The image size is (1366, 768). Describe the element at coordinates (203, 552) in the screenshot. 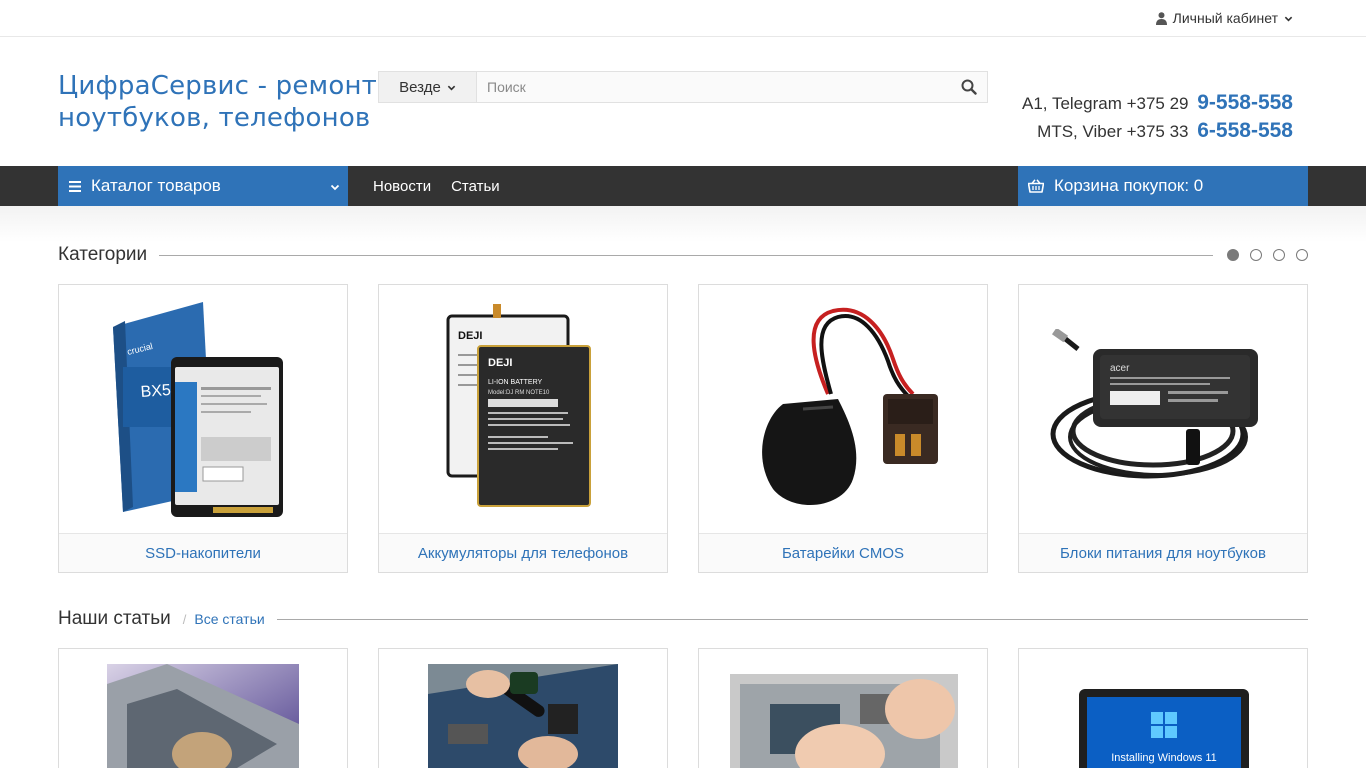

I see `category-label: SSD-накопители` at that location.